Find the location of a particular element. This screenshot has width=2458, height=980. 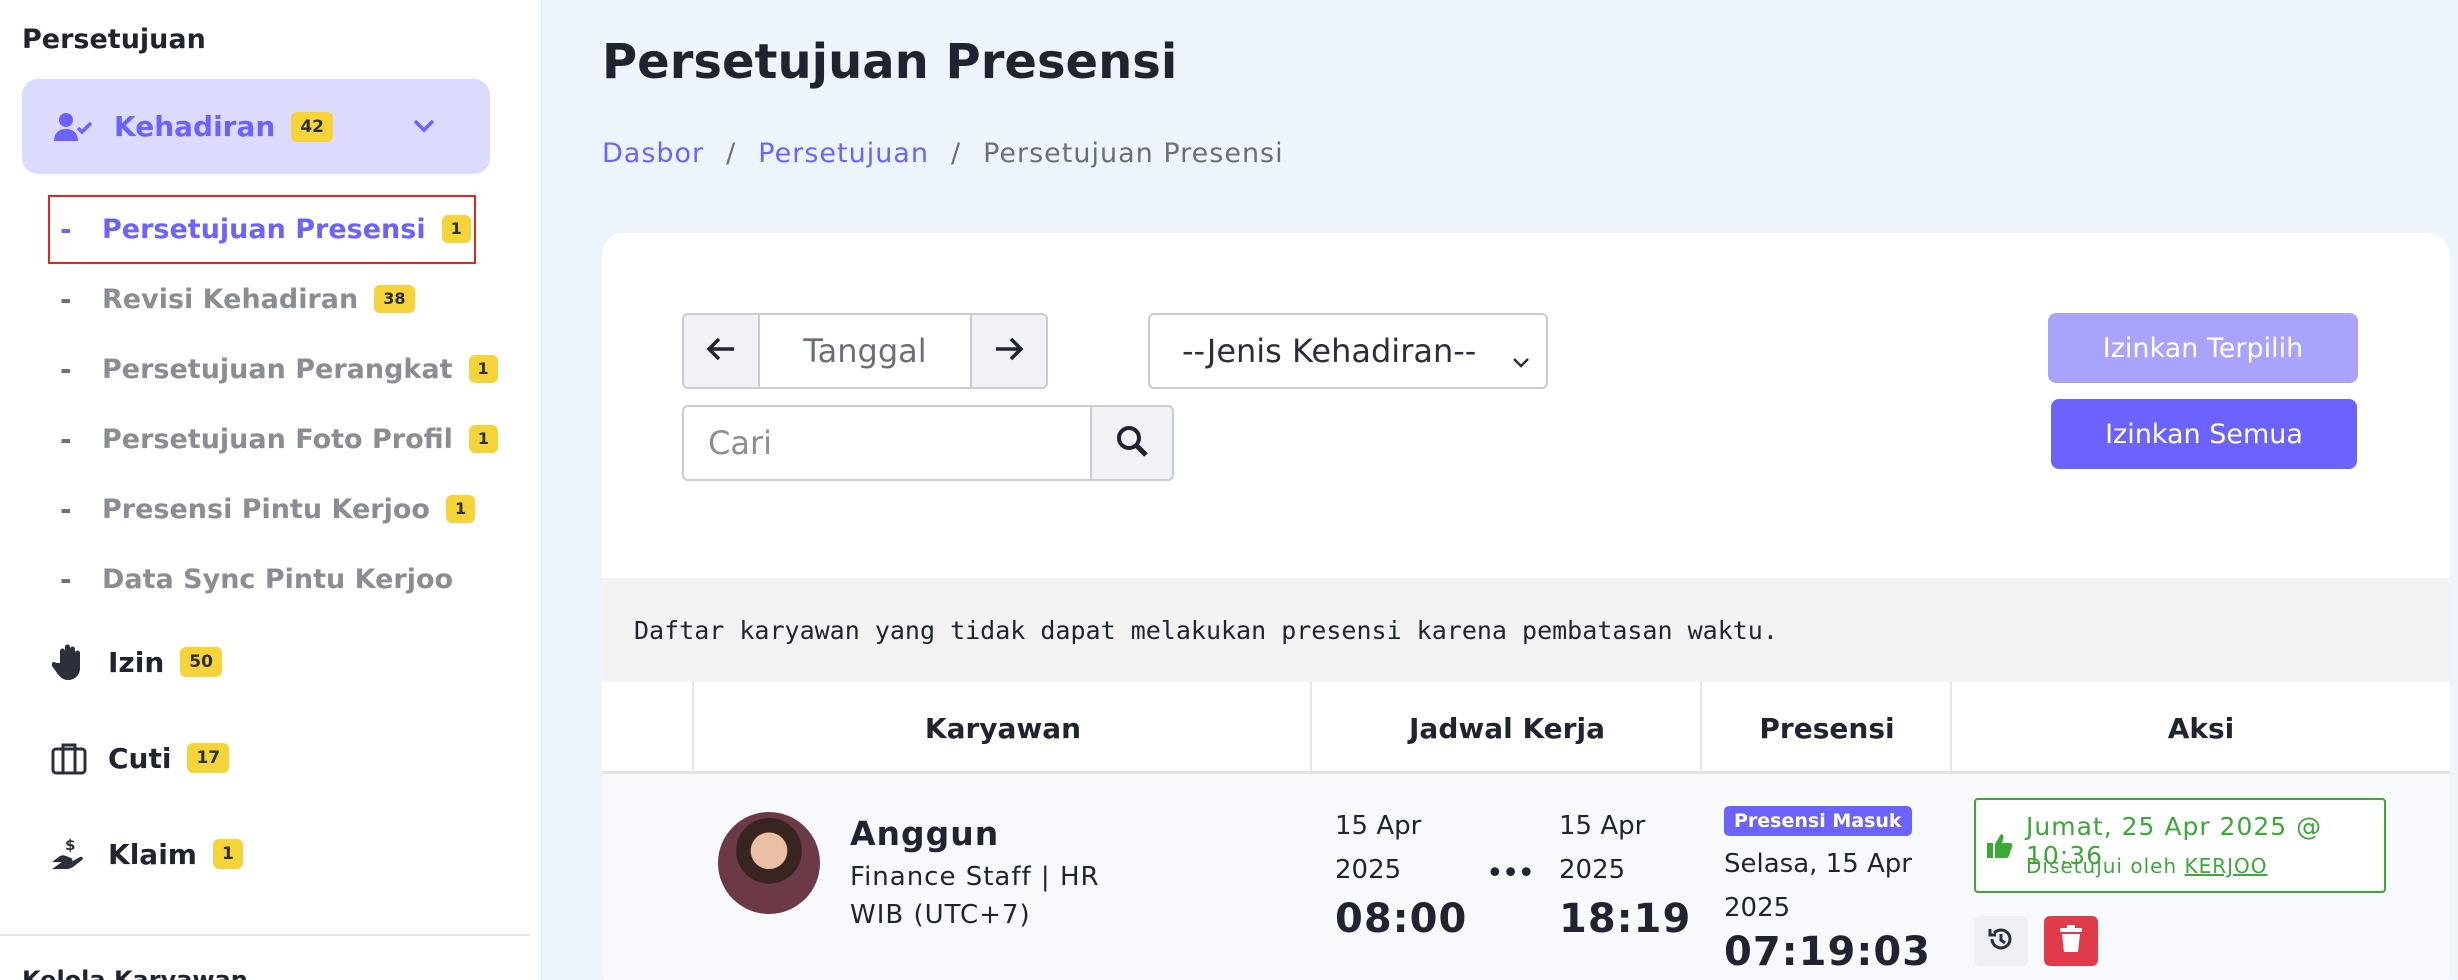

breadcrumb-link-persetujuan: Persetujuan is located at coordinates (843, 153).